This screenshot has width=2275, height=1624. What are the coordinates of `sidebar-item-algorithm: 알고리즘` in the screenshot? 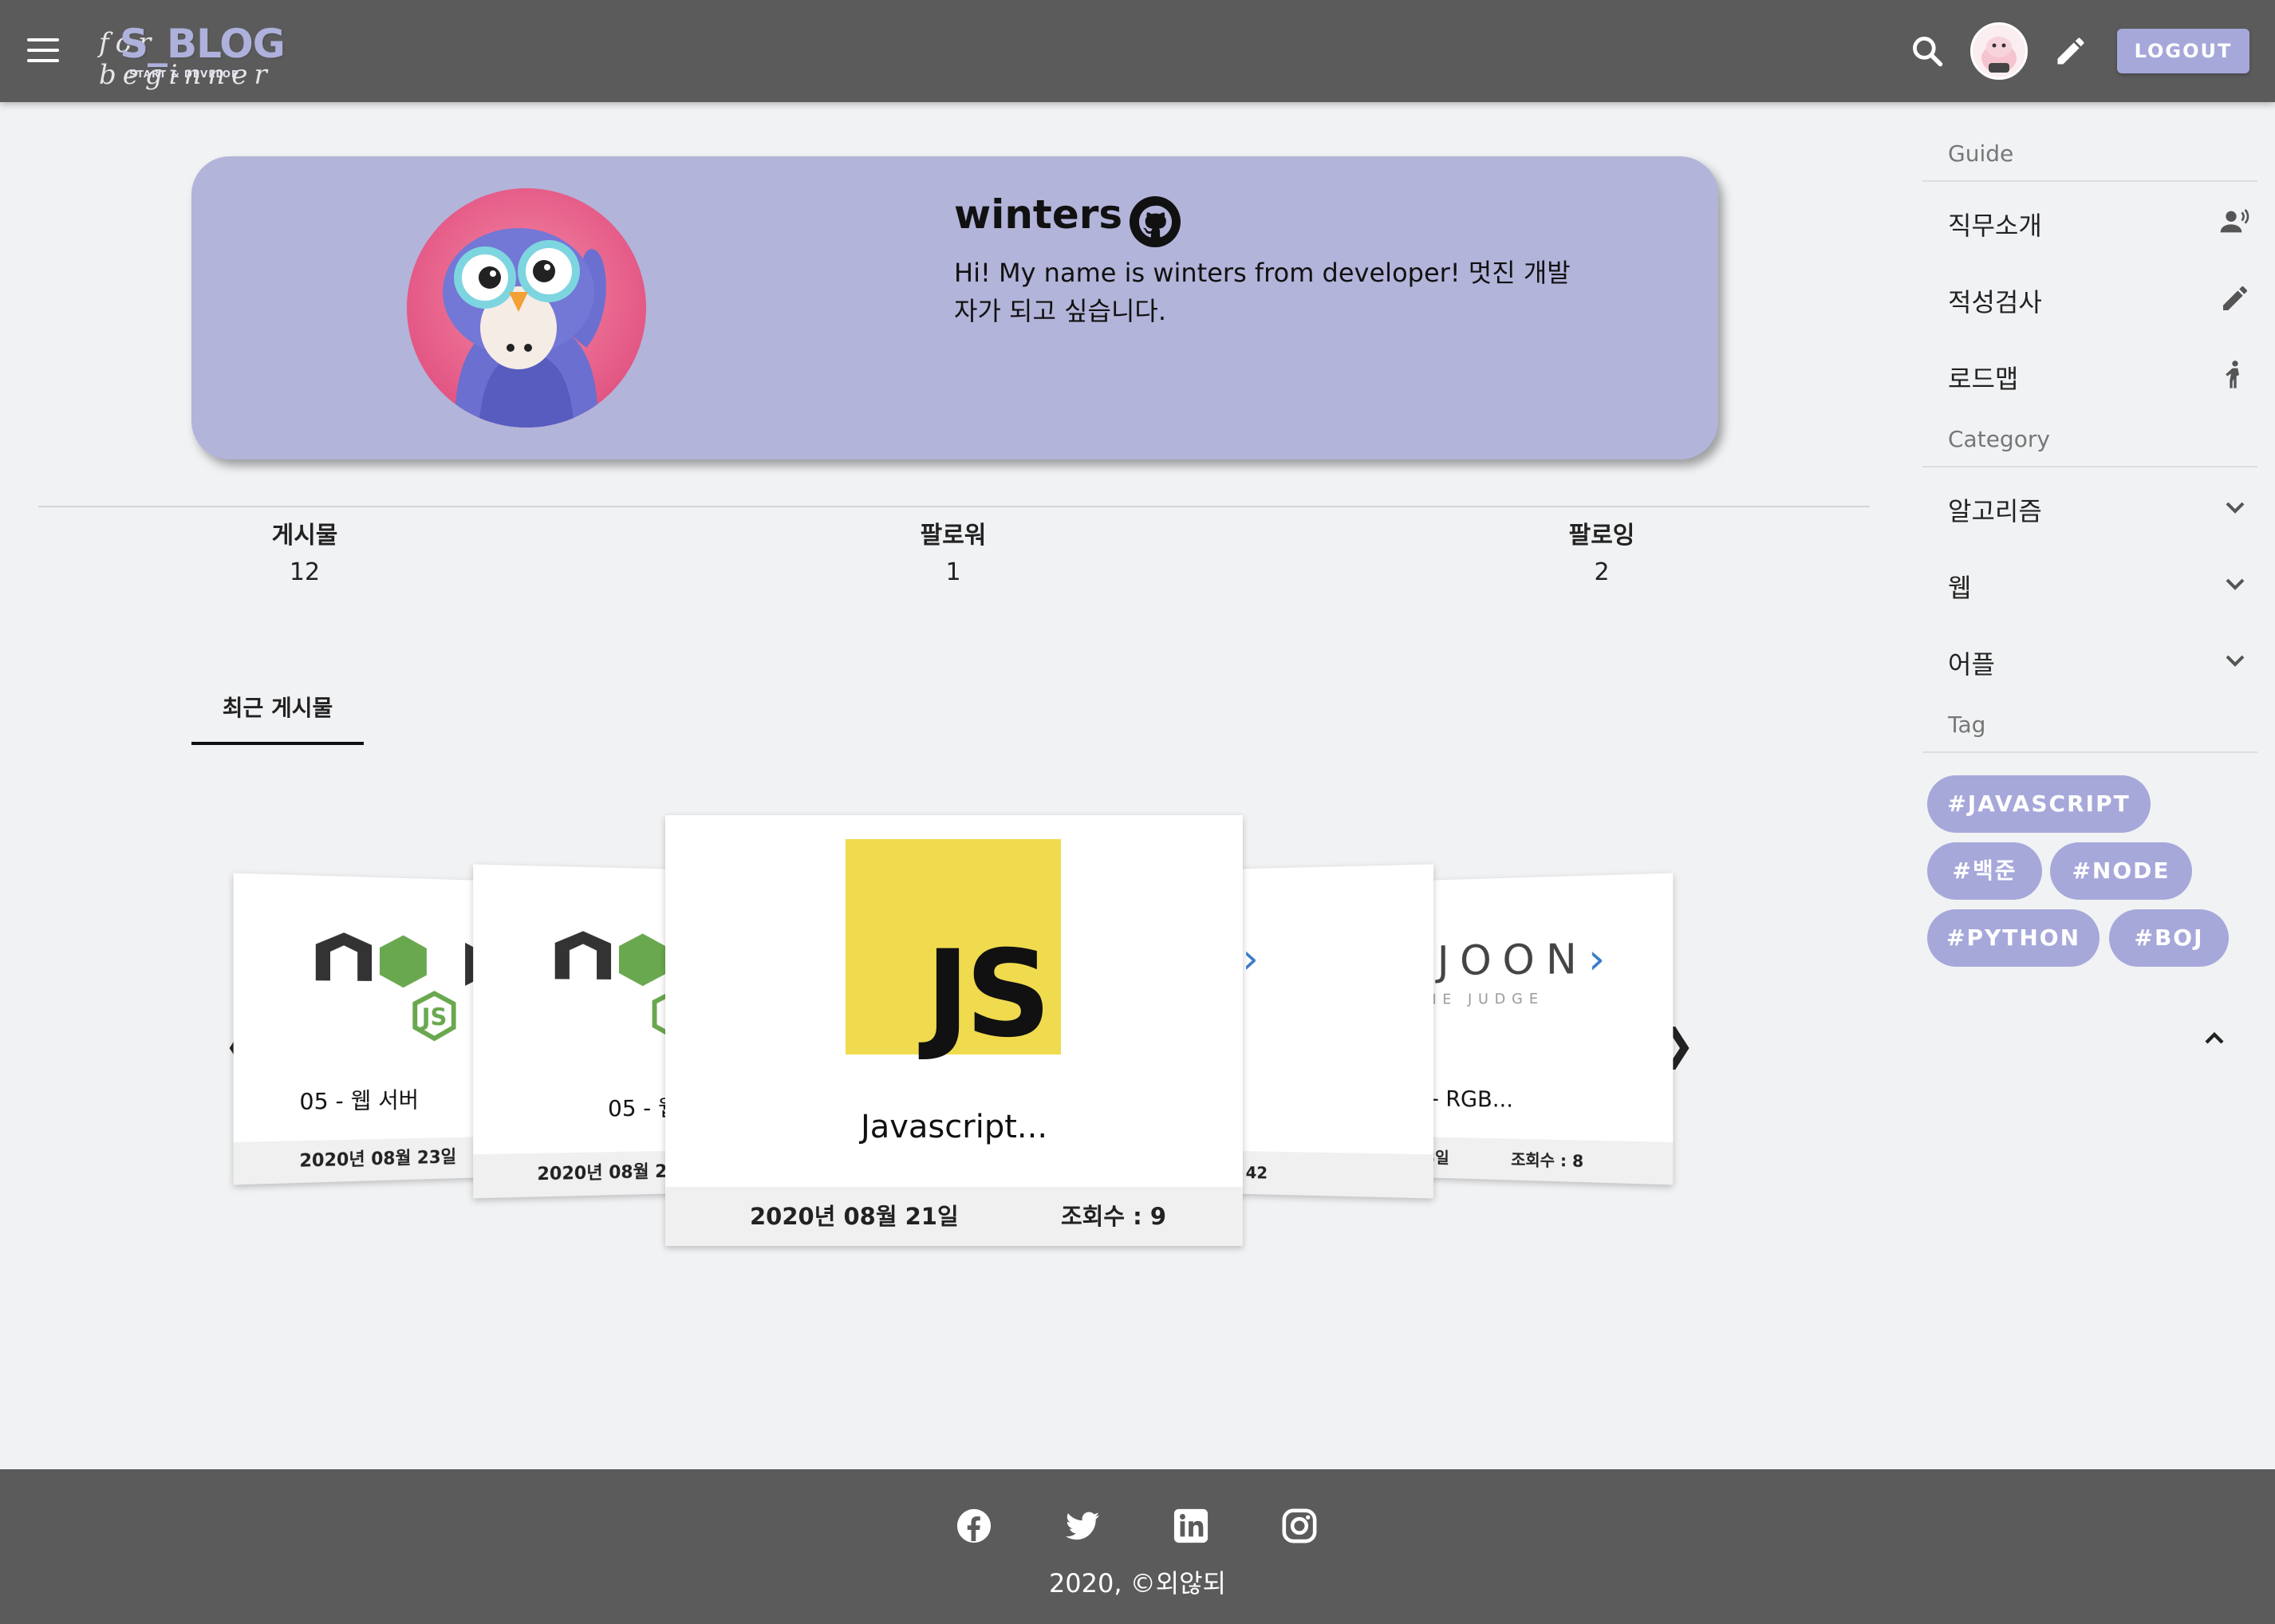 It's located at (2099, 507).